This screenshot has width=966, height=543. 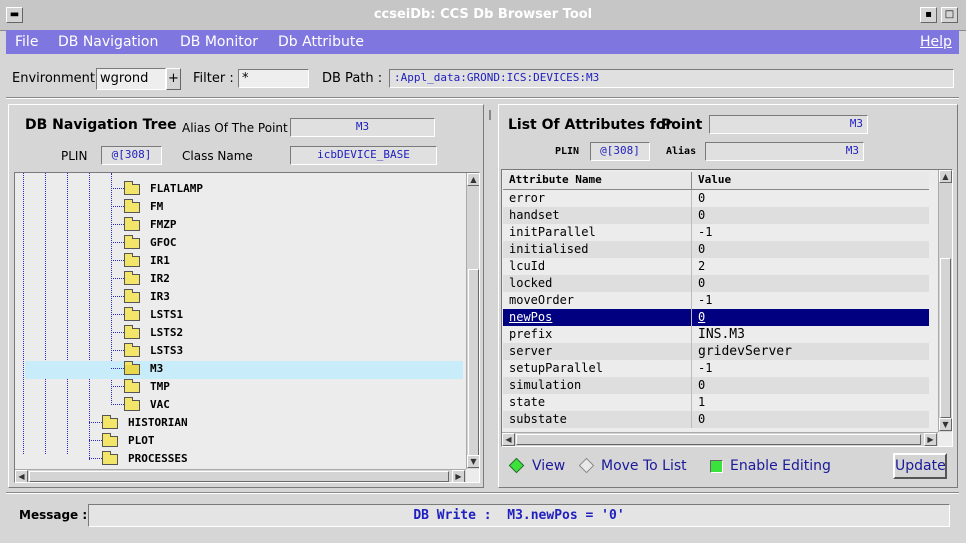 What do you see at coordinates (173, 79) in the screenshot?
I see `environment-plus-button: +` at bounding box center [173, 79].